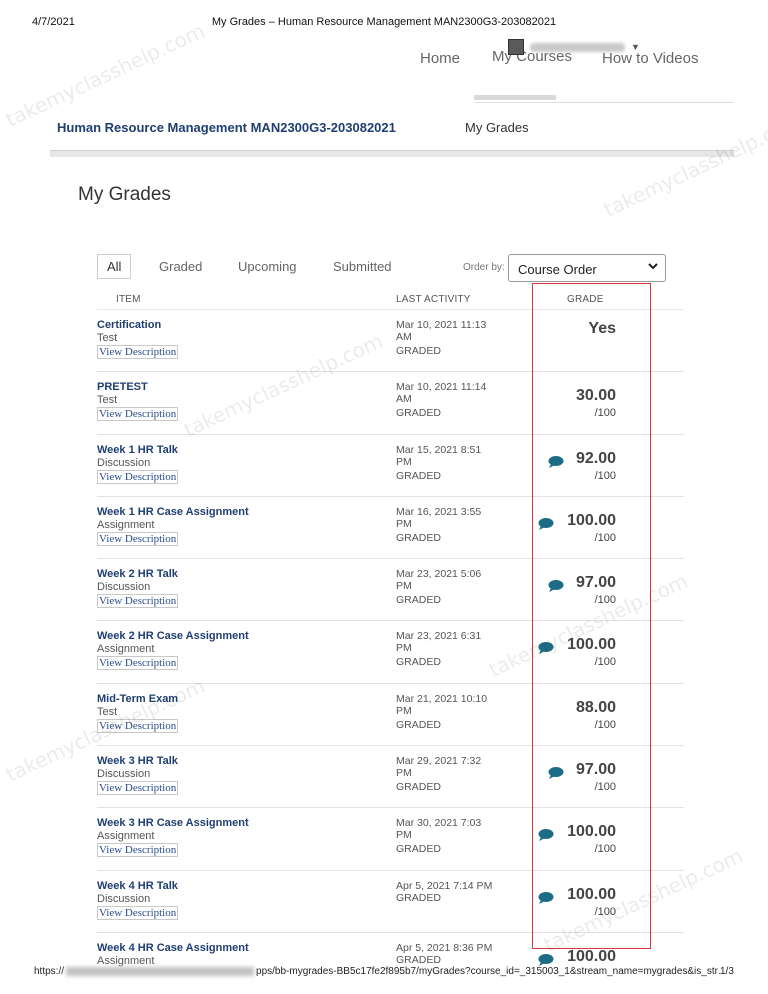 The width and height of the screenshot is (768, 994). What do you see at coordinates (439, 517) in the screenshot?
I see `last-activity-date: Mar 16, 2021 3:55 PM` at bounding box center [439, 517].